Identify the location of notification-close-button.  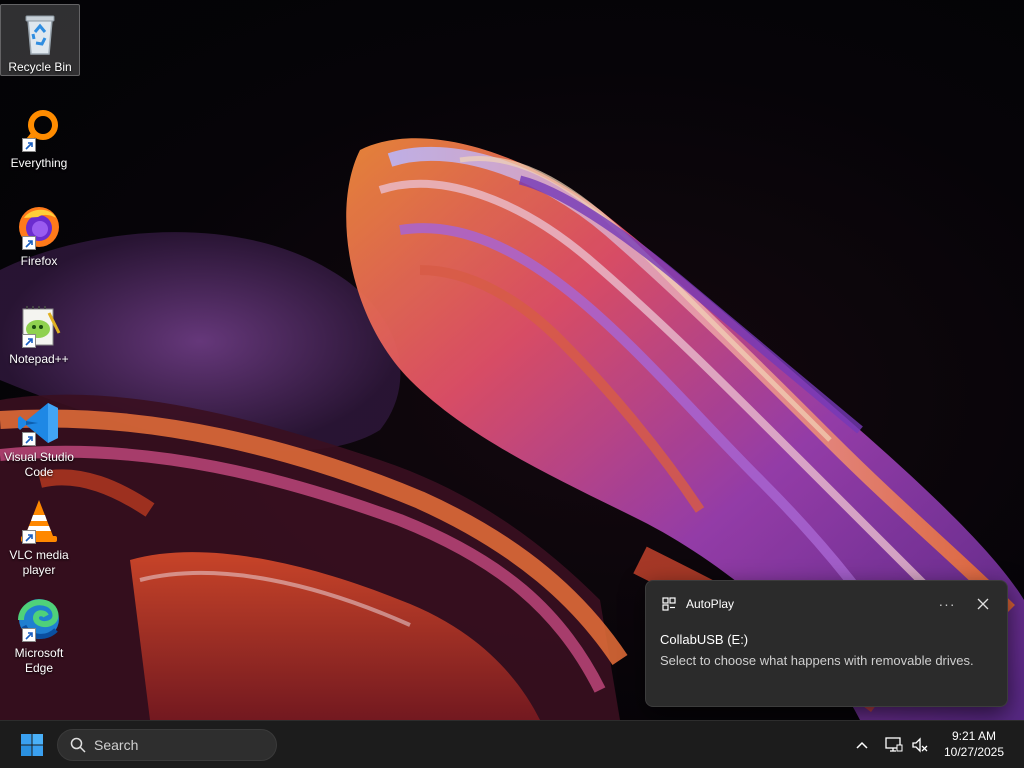
(983, 604).